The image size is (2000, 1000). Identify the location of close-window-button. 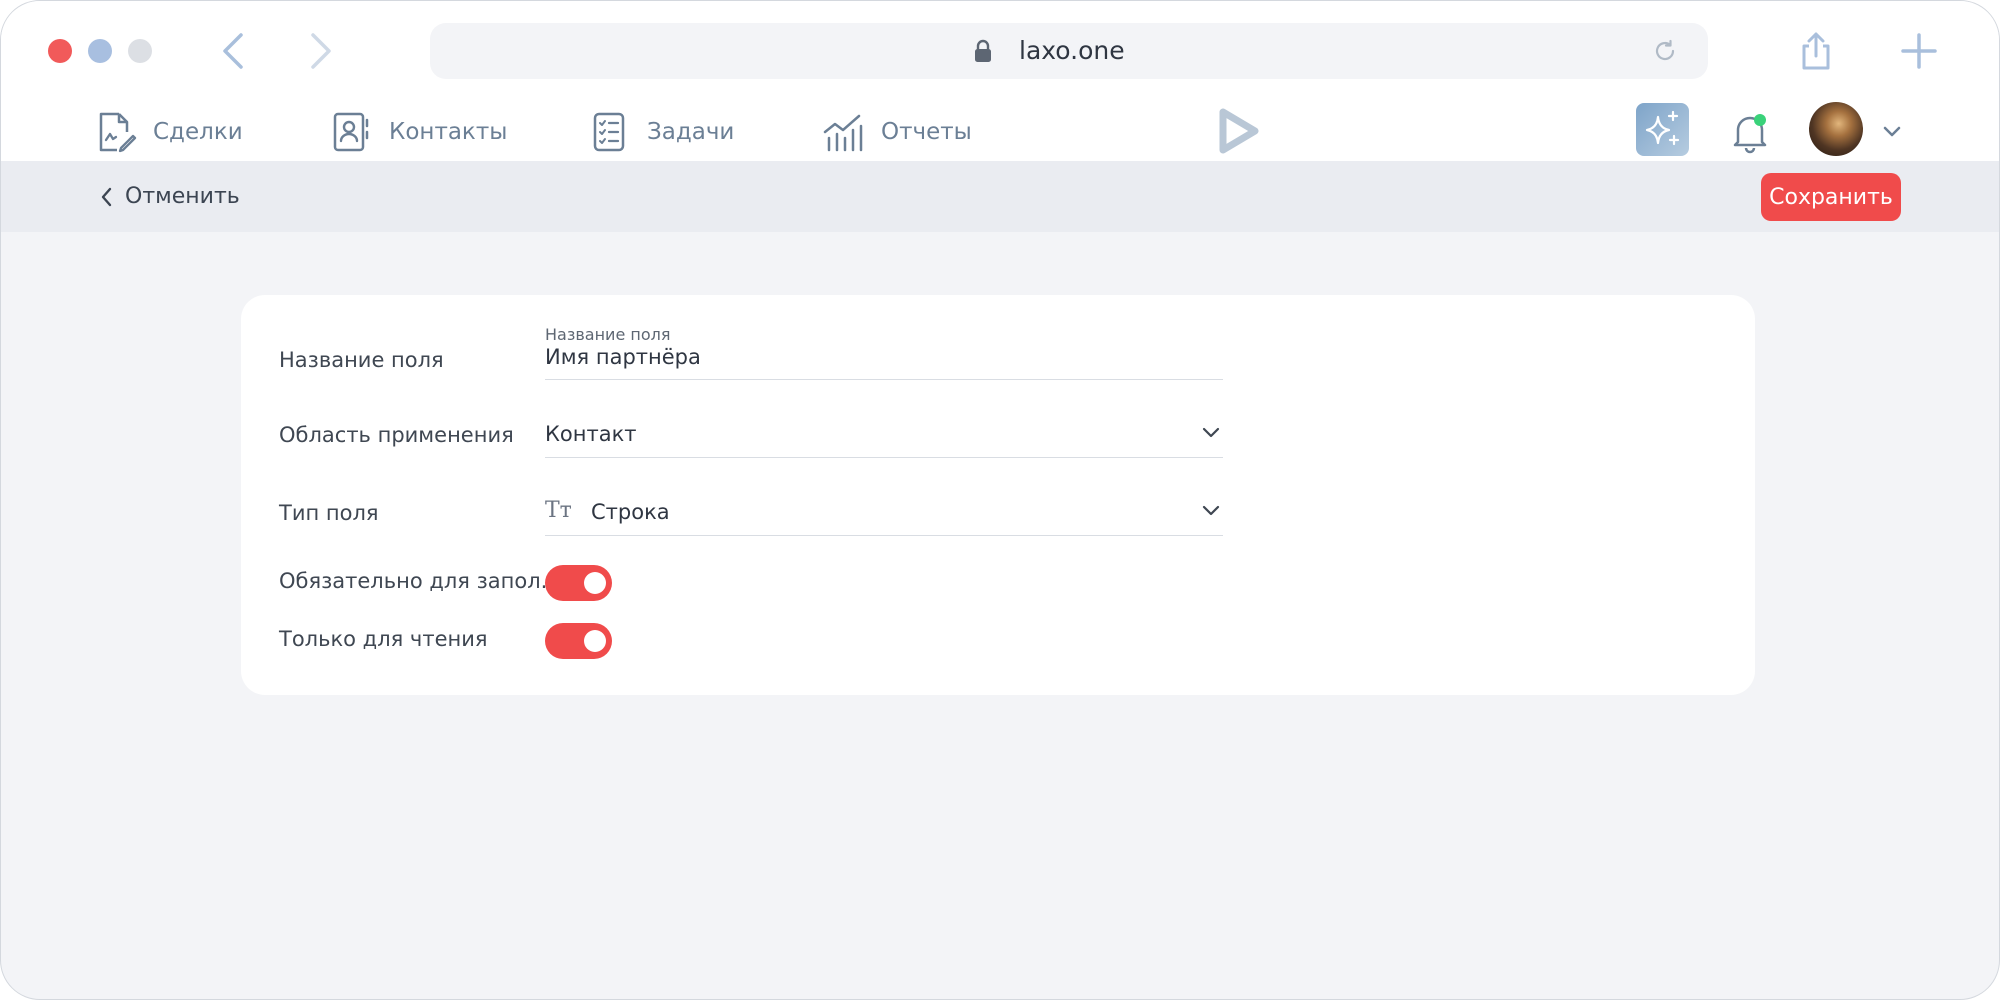
(60, 51).